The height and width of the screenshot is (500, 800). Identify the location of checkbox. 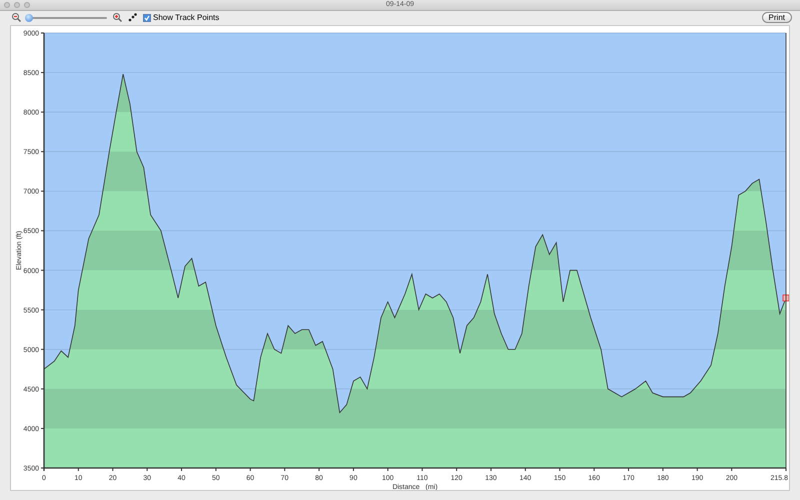
(147, 18).